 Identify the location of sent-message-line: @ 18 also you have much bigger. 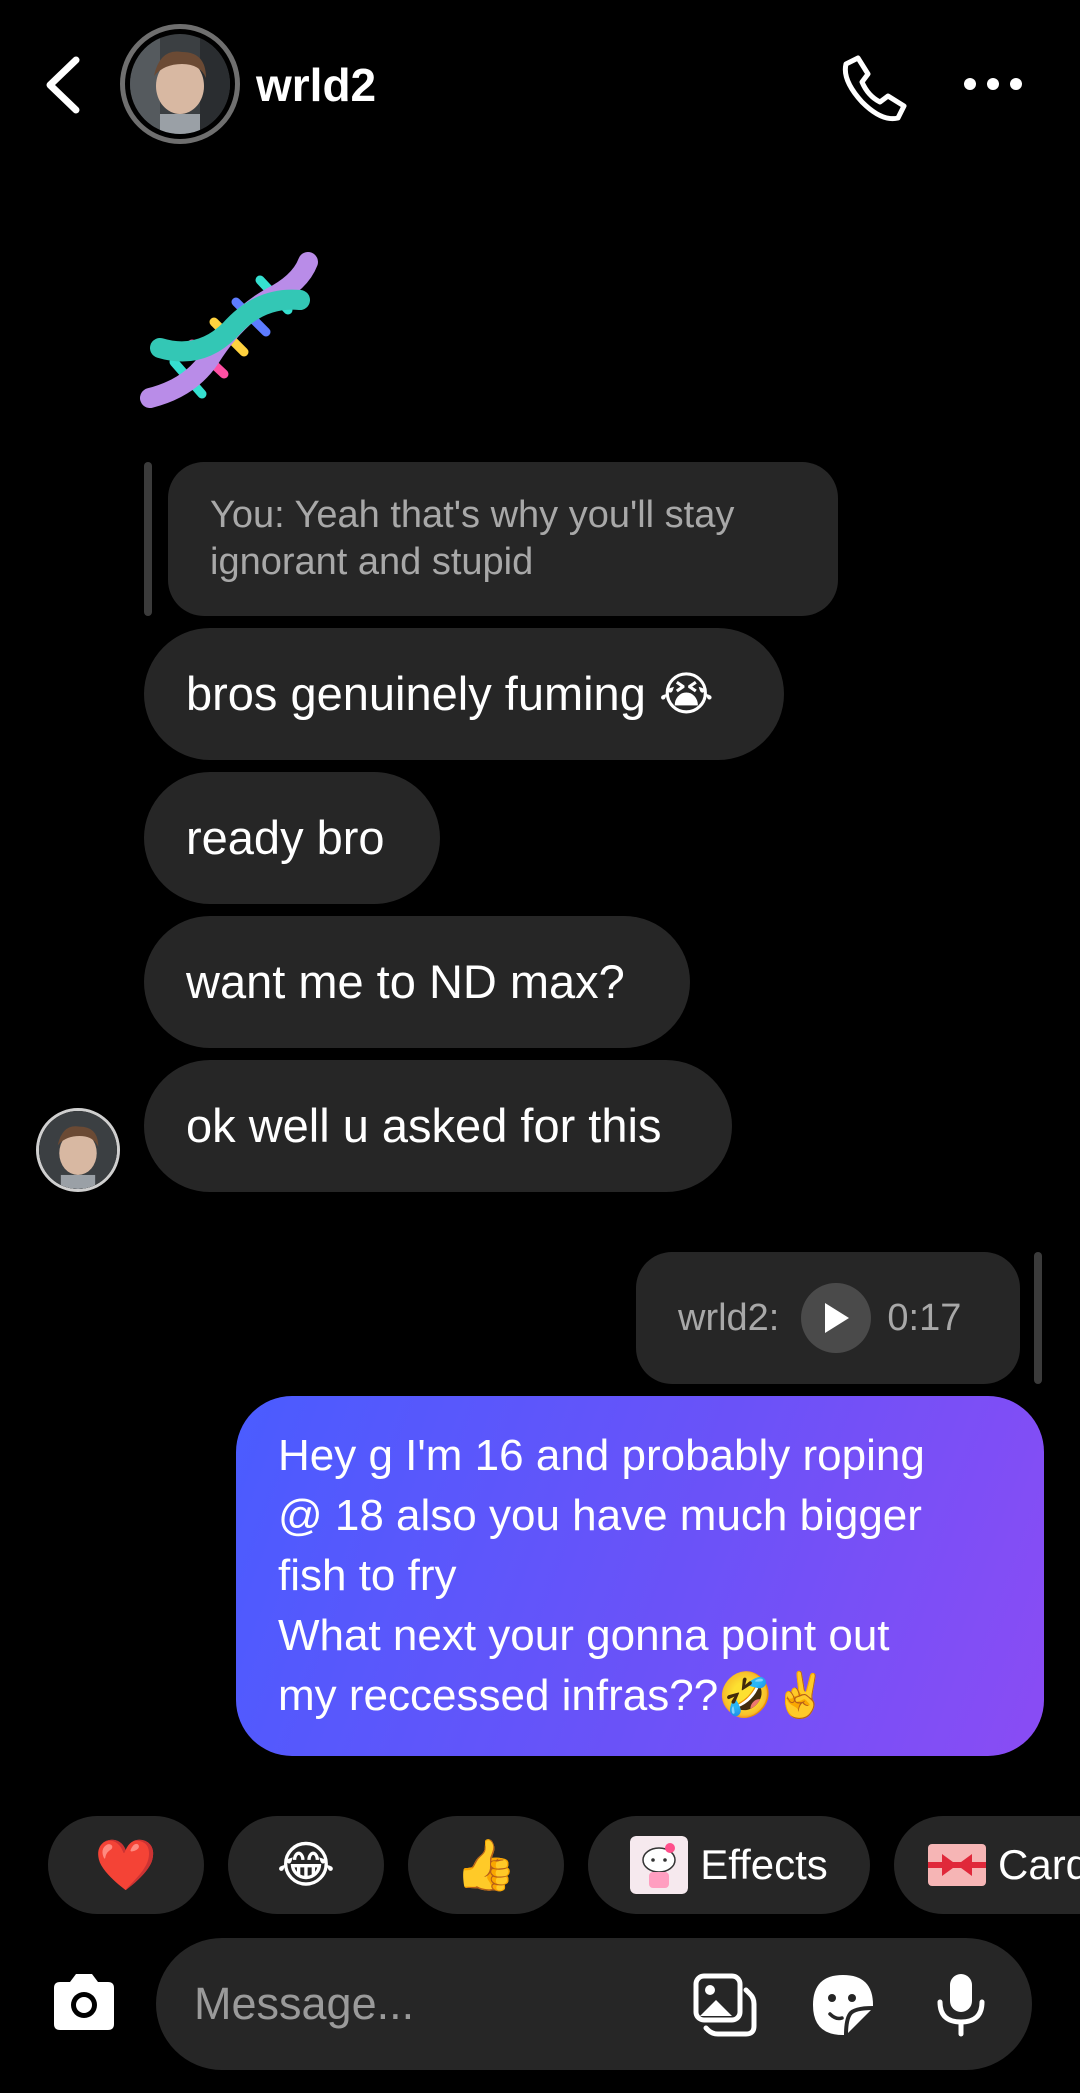
(600, 1515).